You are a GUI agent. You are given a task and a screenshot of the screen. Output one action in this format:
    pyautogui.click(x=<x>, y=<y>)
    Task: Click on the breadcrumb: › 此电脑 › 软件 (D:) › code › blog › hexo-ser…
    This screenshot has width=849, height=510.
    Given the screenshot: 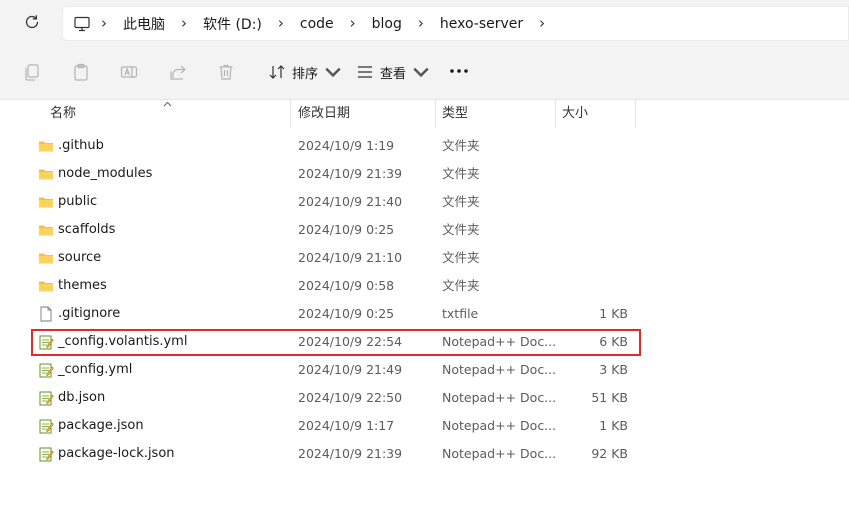 What is the action you would take?
    pyautogui.click(x=455, y=23)
    